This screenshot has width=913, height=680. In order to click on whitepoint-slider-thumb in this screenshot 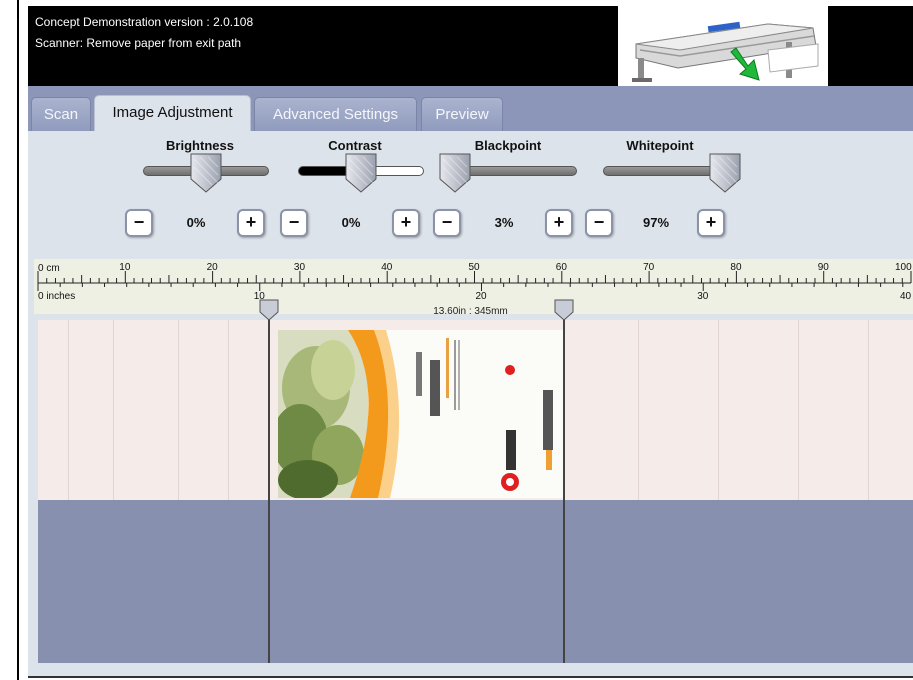, I will do `click(725, 173)`.